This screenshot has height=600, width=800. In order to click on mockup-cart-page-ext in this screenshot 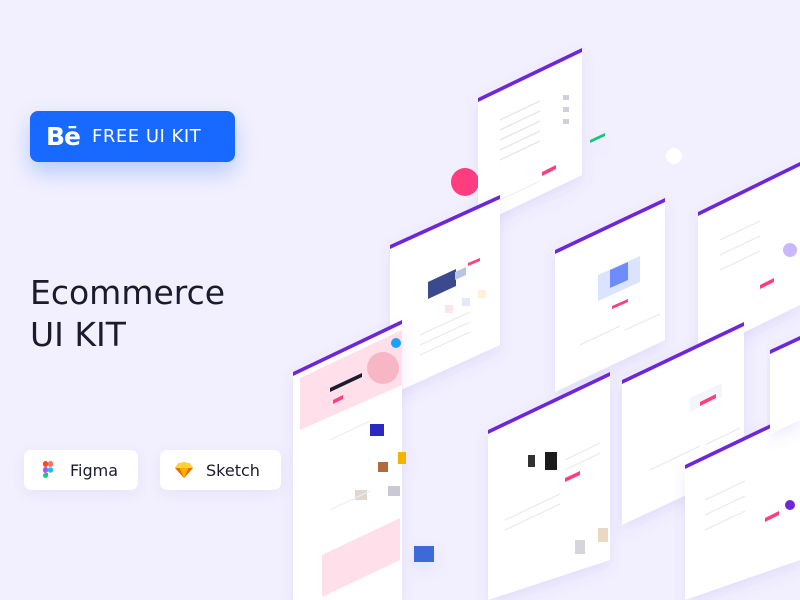, I will do `click(598, 120)`.